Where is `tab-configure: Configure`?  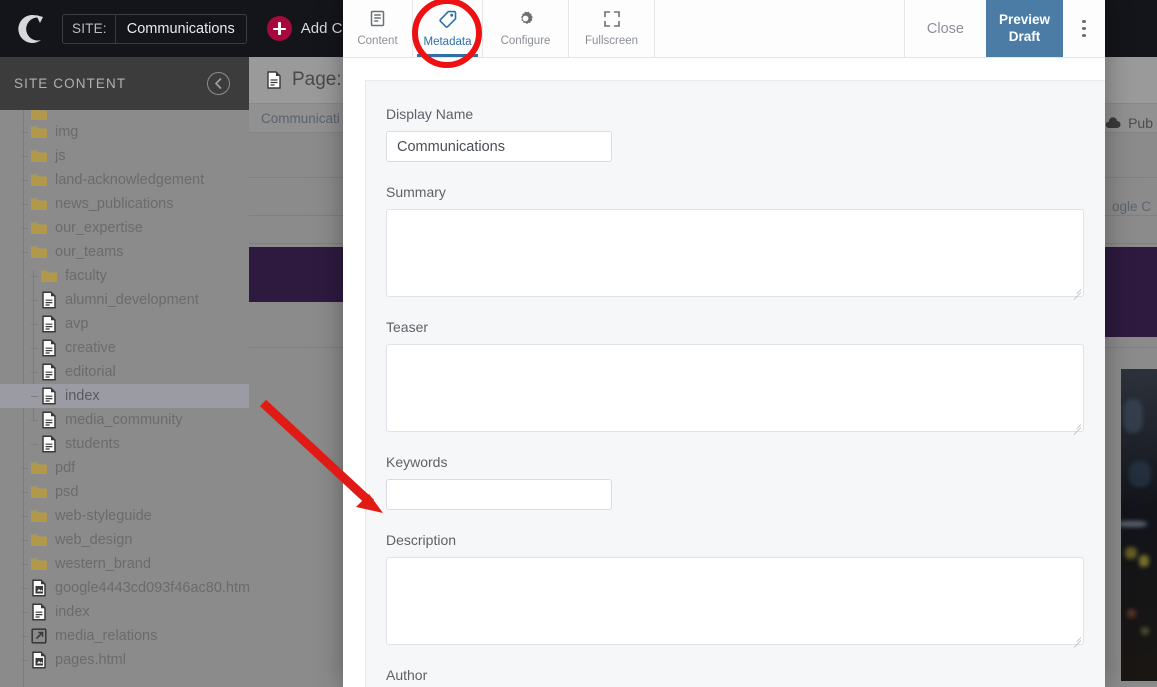
tab-configure: Configure is located at coordinates (526, 28).